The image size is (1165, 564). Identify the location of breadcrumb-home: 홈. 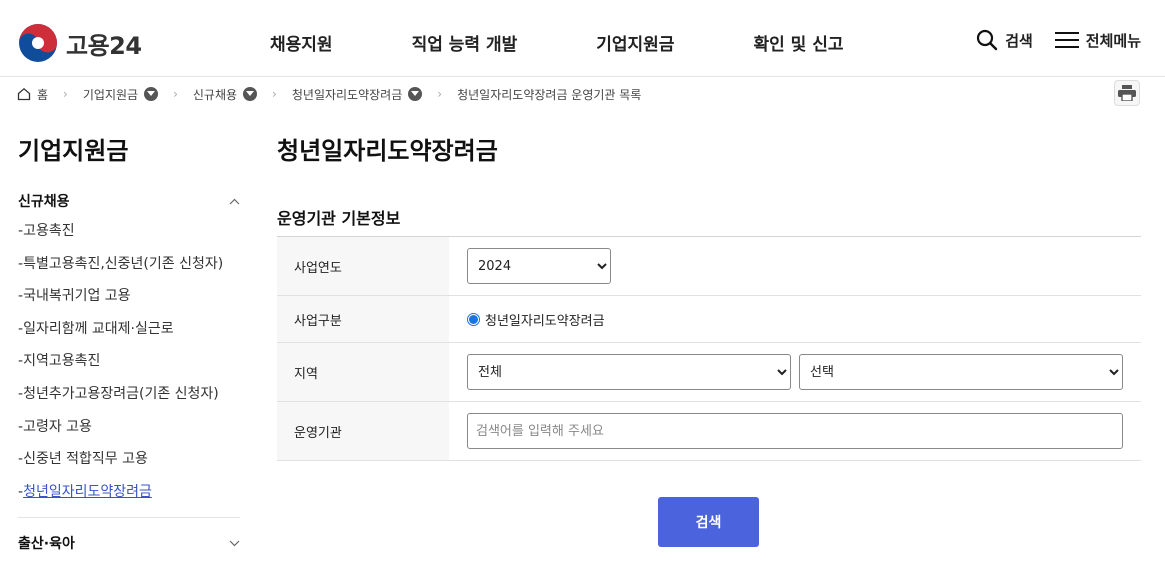
(32, 94).